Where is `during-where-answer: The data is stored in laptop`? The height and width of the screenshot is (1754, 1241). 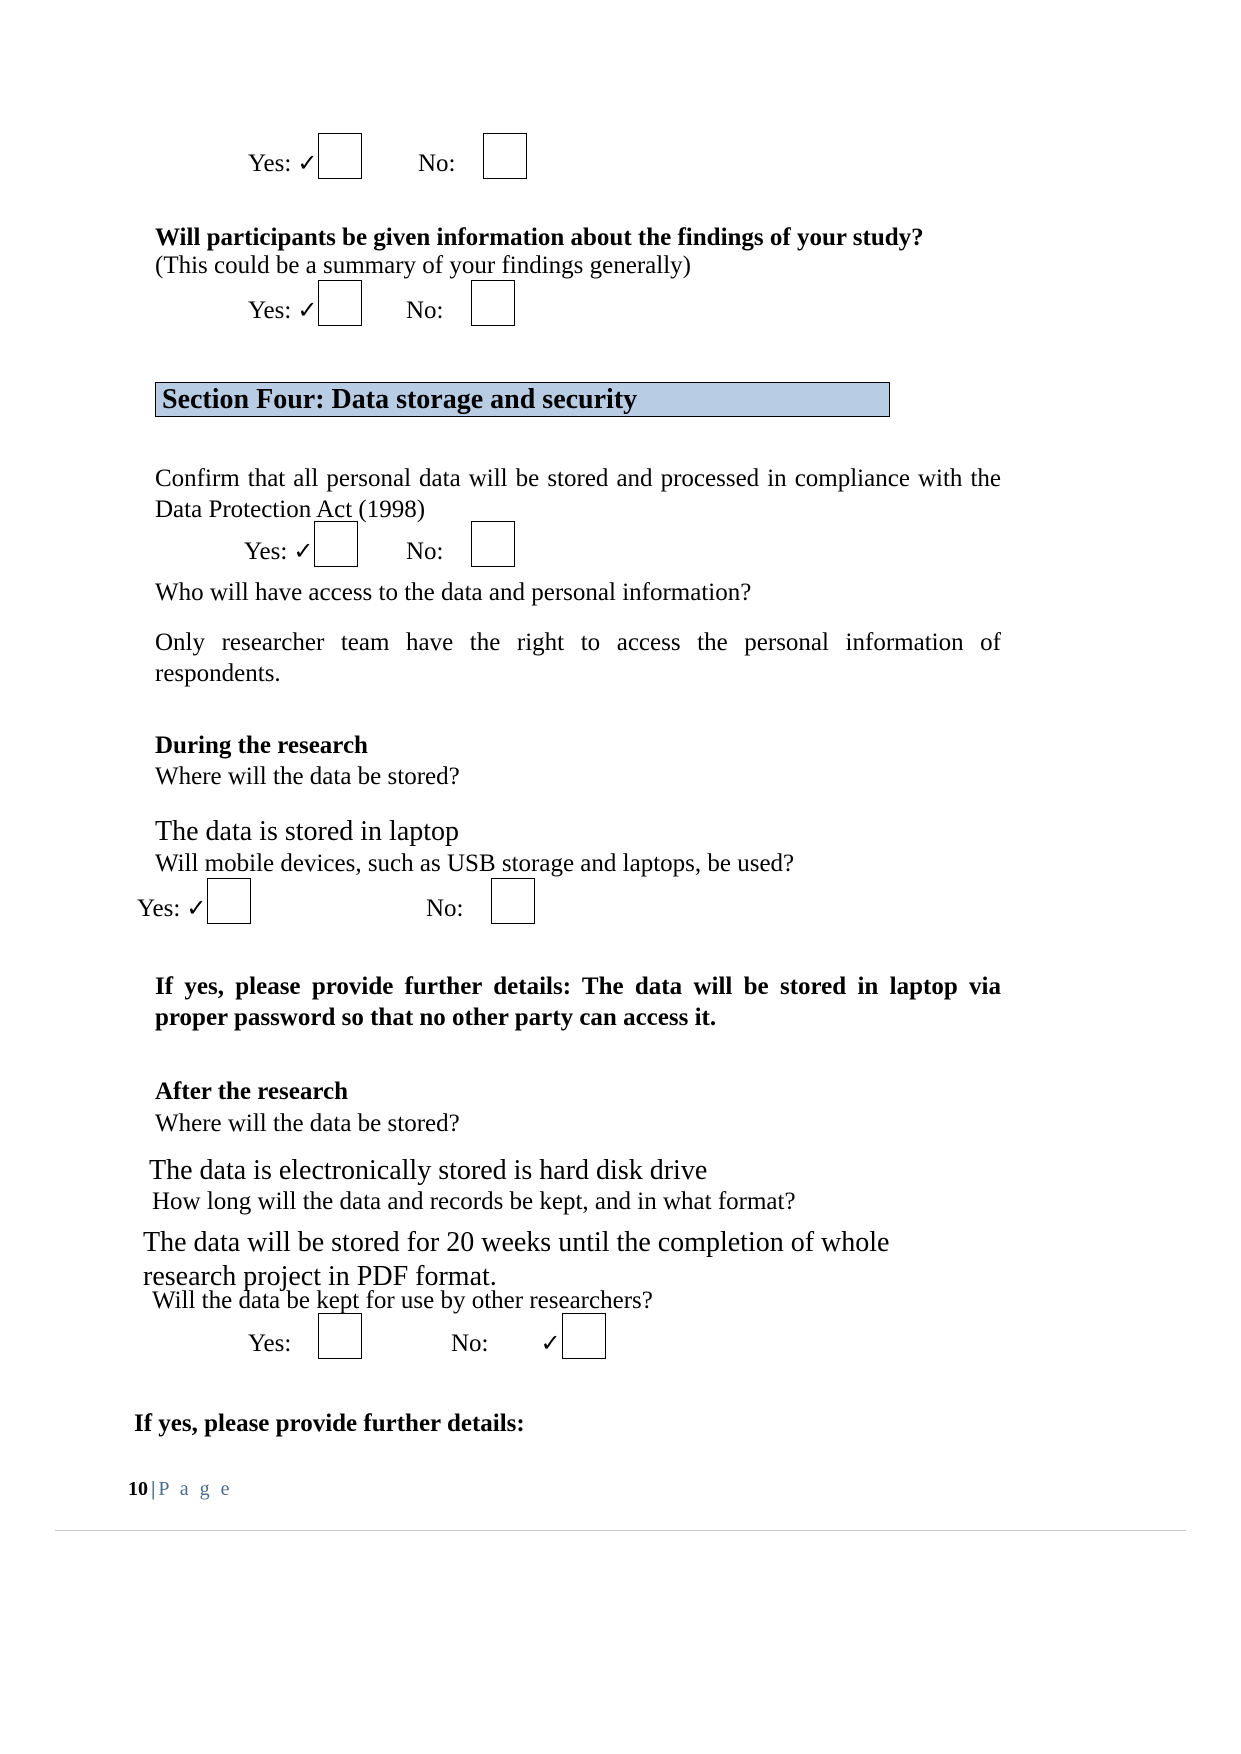
during-where-answer: The data is stored in laptop is located at coordinates (307, 831).